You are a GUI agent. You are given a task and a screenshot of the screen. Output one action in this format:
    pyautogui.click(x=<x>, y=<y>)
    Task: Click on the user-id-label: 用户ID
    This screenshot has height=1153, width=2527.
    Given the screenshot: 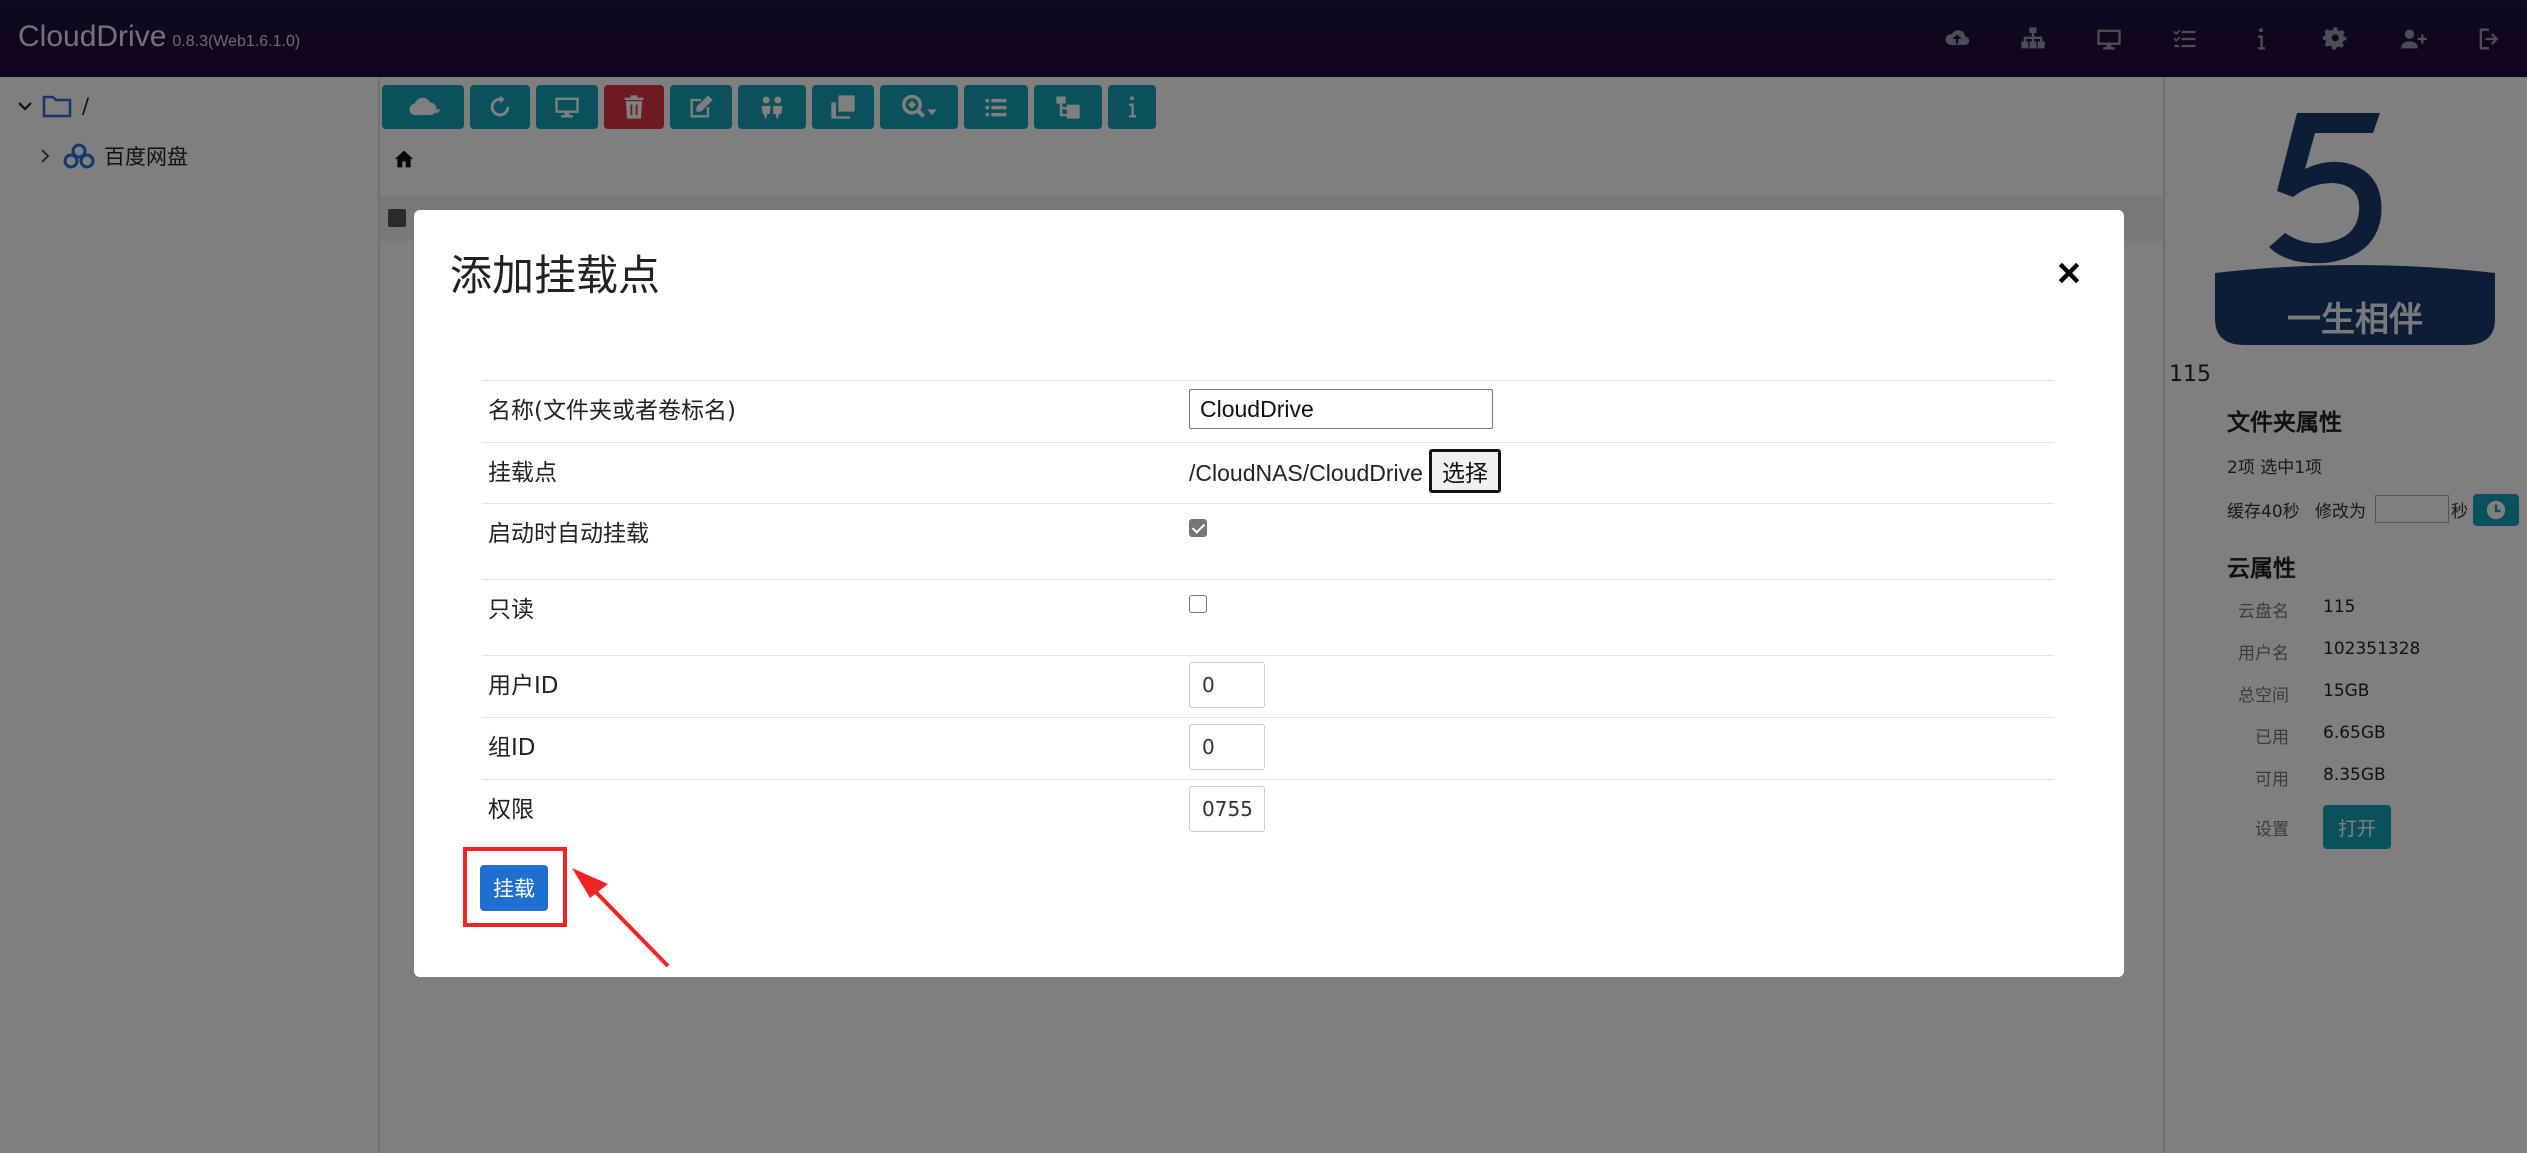 What is the action you would take?
    pyautogui.click(x=523, y=686)
    